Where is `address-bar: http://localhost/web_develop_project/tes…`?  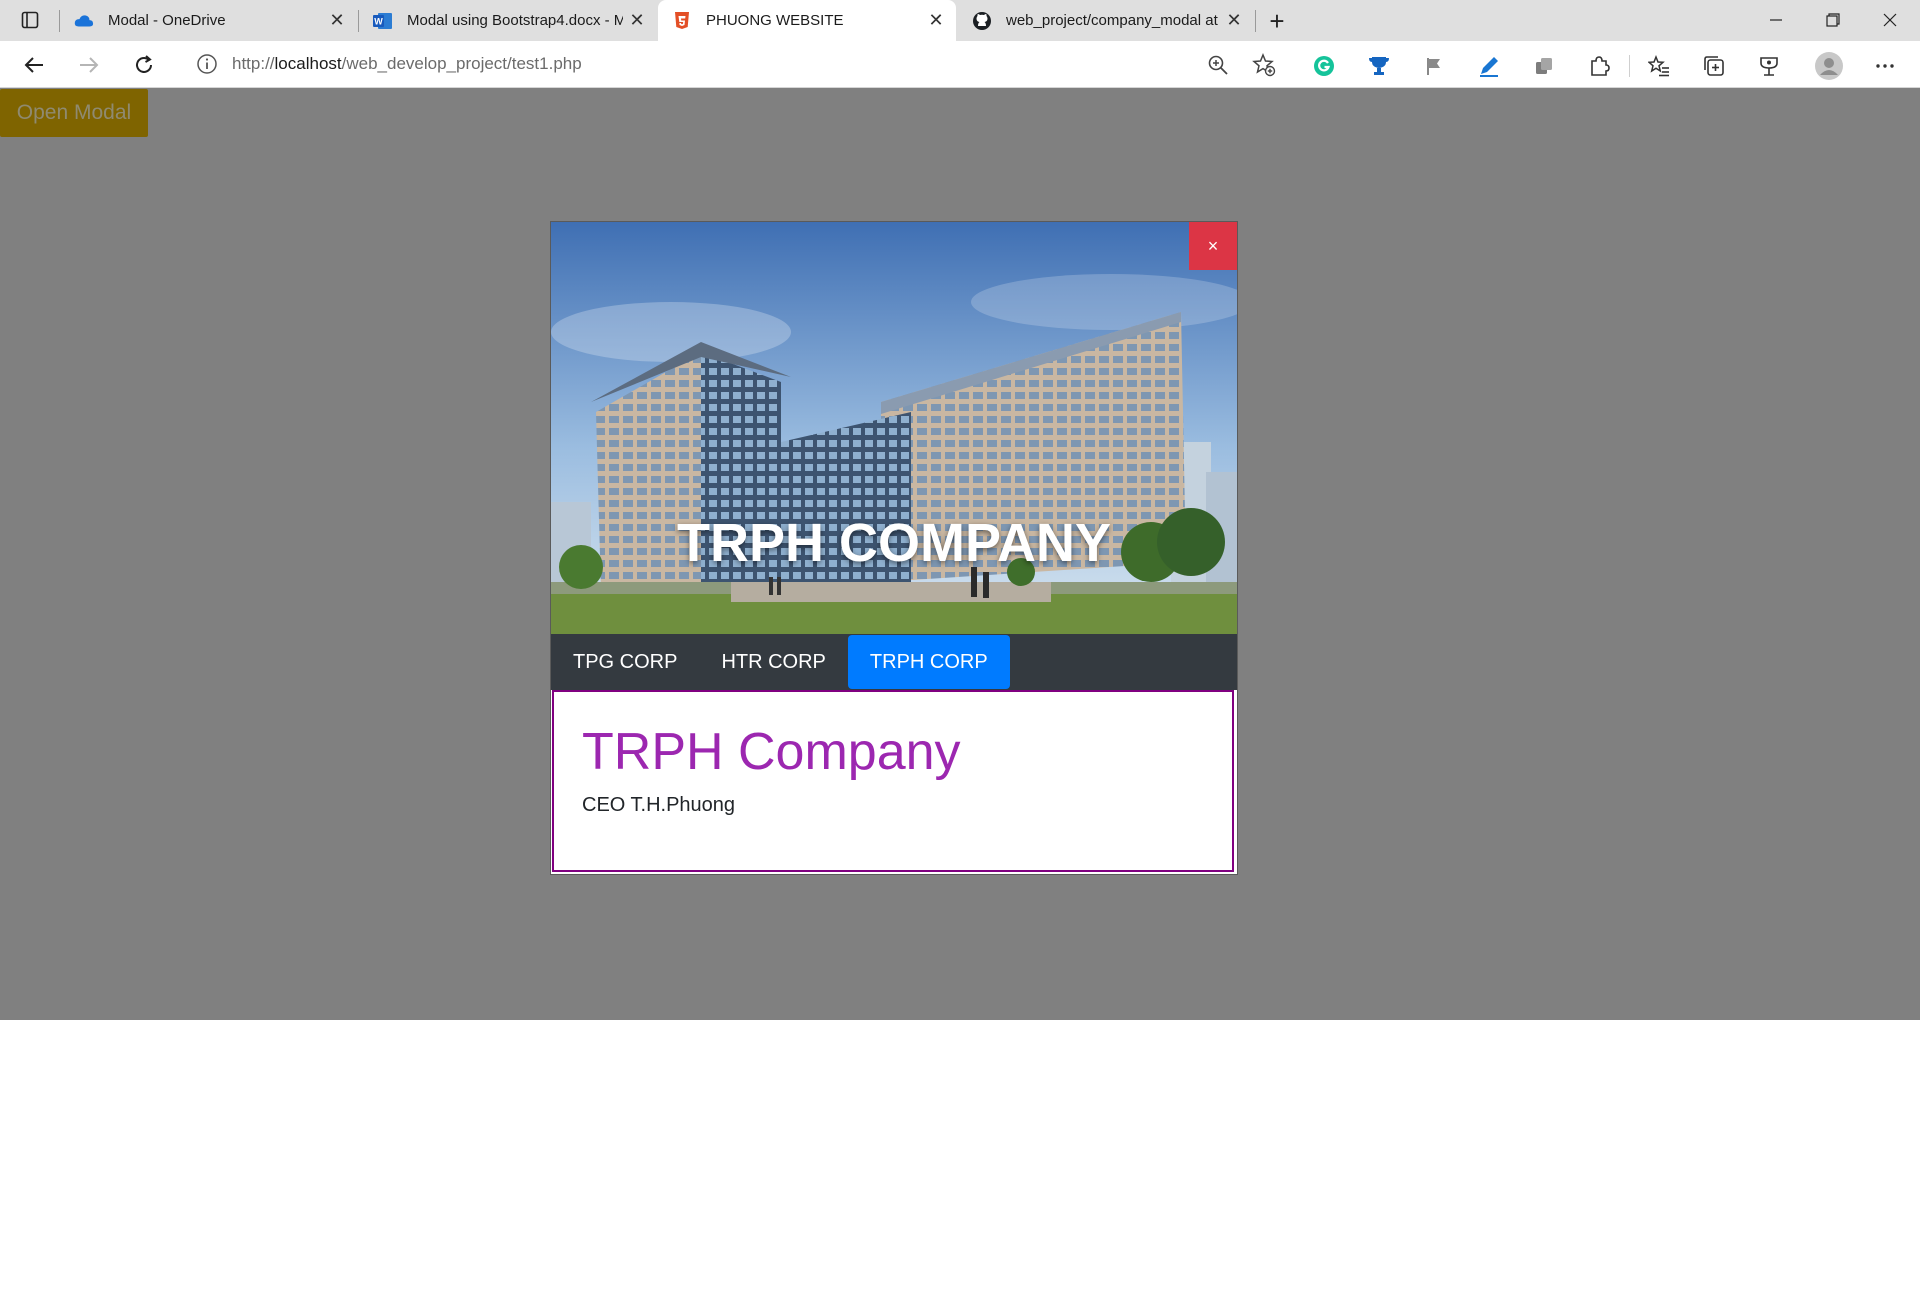 address-bar: http://localhost/web_develop_project/tes… is located at coordinates (734, 64).